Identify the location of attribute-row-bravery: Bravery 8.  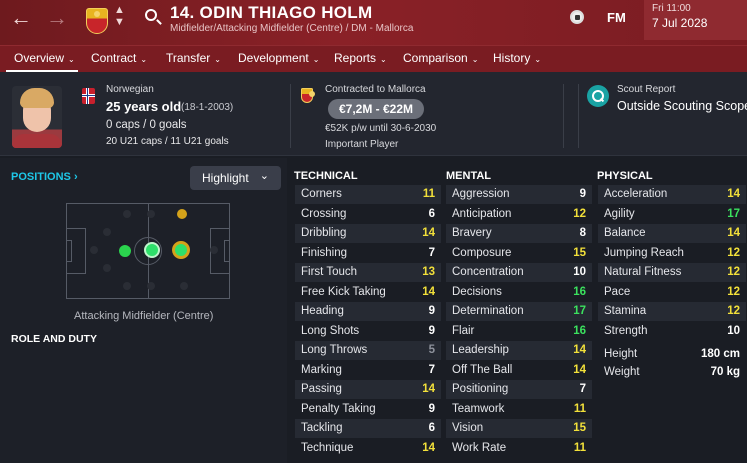
(519, 233).